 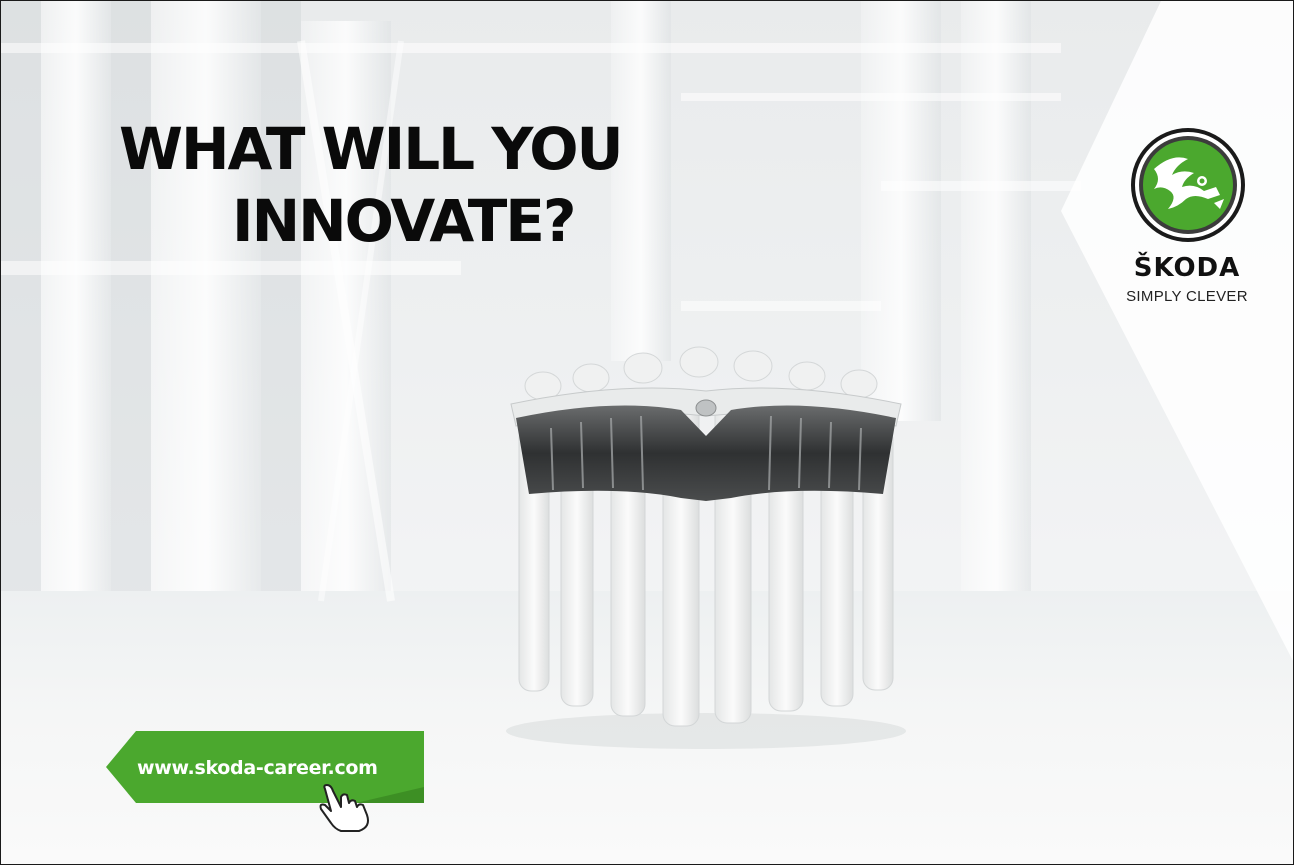 I want to click on brand-tagline: SIMPLY CLEVER, so click(x=1187, y=296).